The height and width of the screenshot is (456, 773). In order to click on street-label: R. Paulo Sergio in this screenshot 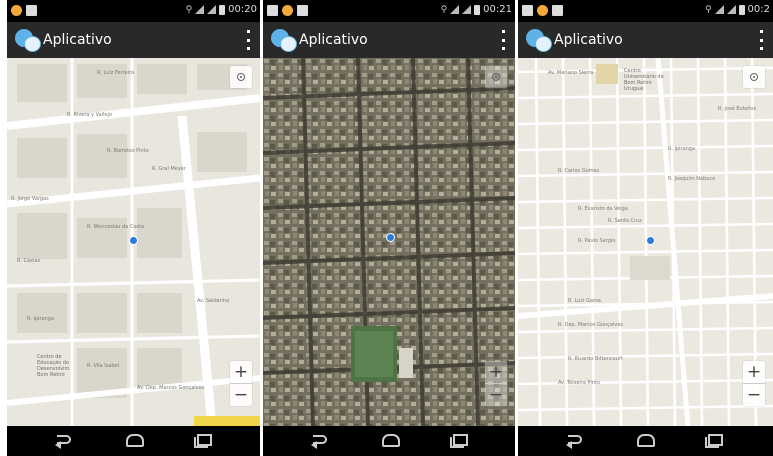, I will do `click(597, 241)`.